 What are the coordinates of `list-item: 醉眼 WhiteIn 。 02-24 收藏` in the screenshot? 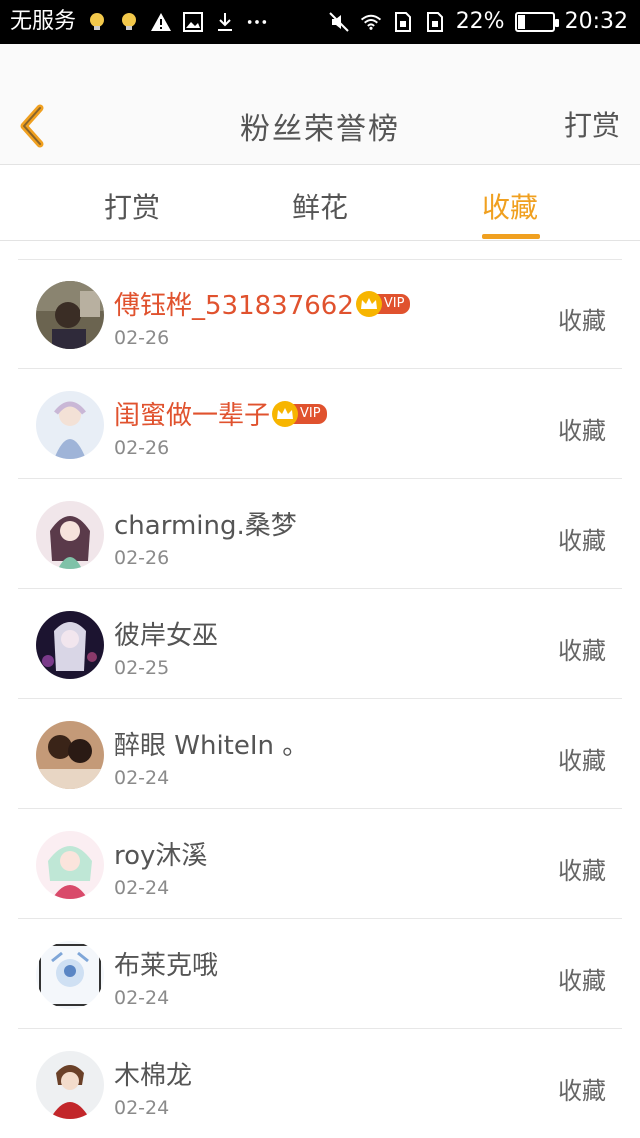 It's located at (320, 754).